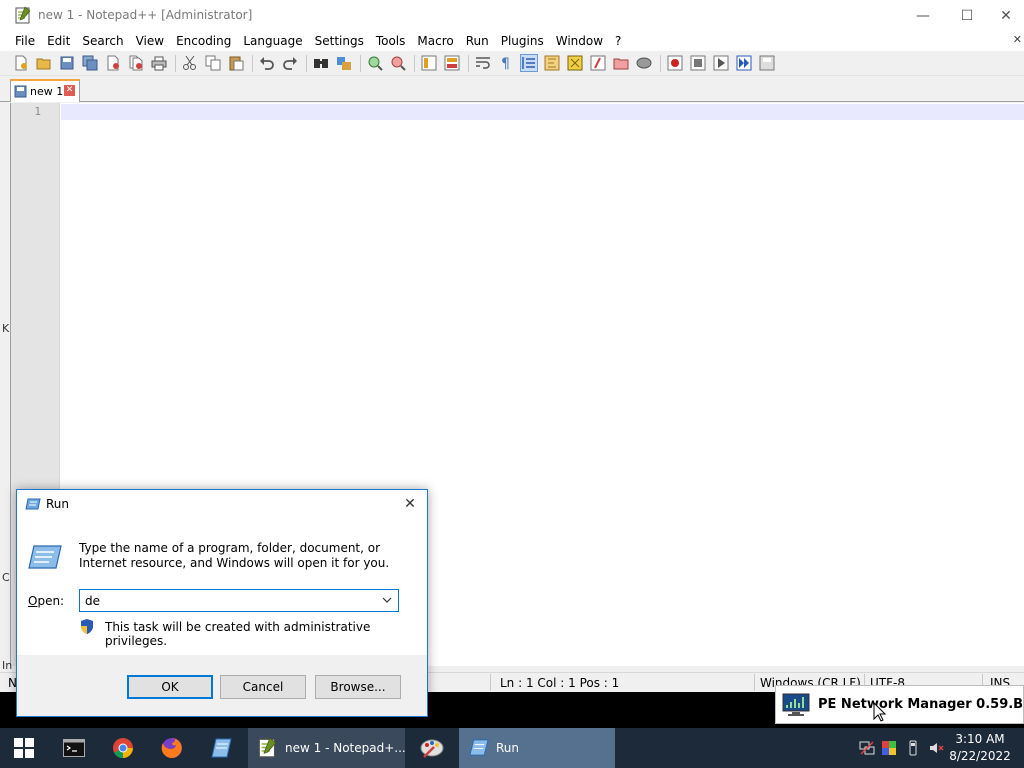 The height and width of the screenshot is (768, 1024). I want to click on status-position: Ln : 1 Col : 1 Pos : 1, so click(560, 683).